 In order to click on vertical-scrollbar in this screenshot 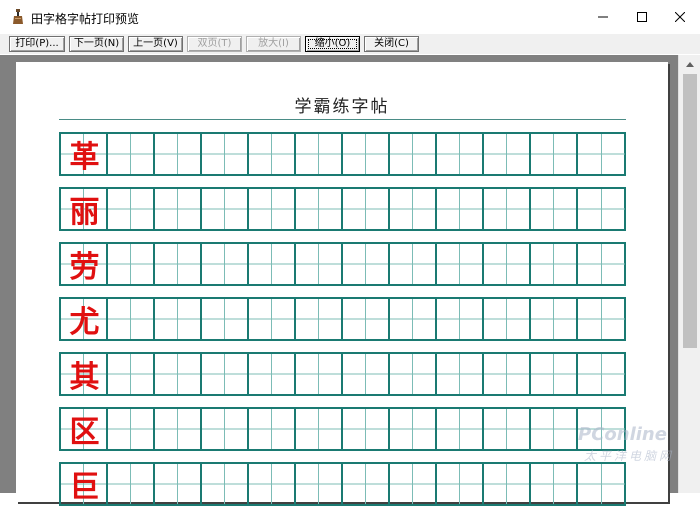, I will do `click(689, 274)`.